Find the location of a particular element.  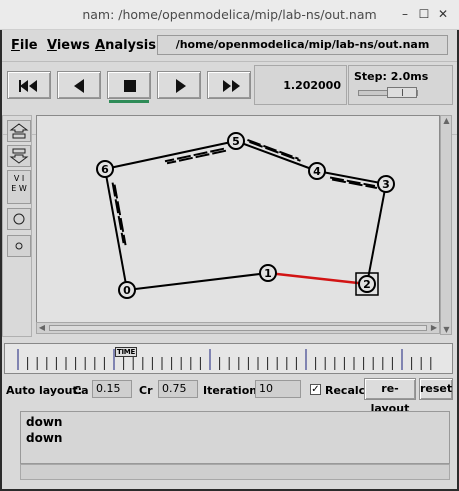

cr-input: 0.75 is located at coordinates (178, 389).